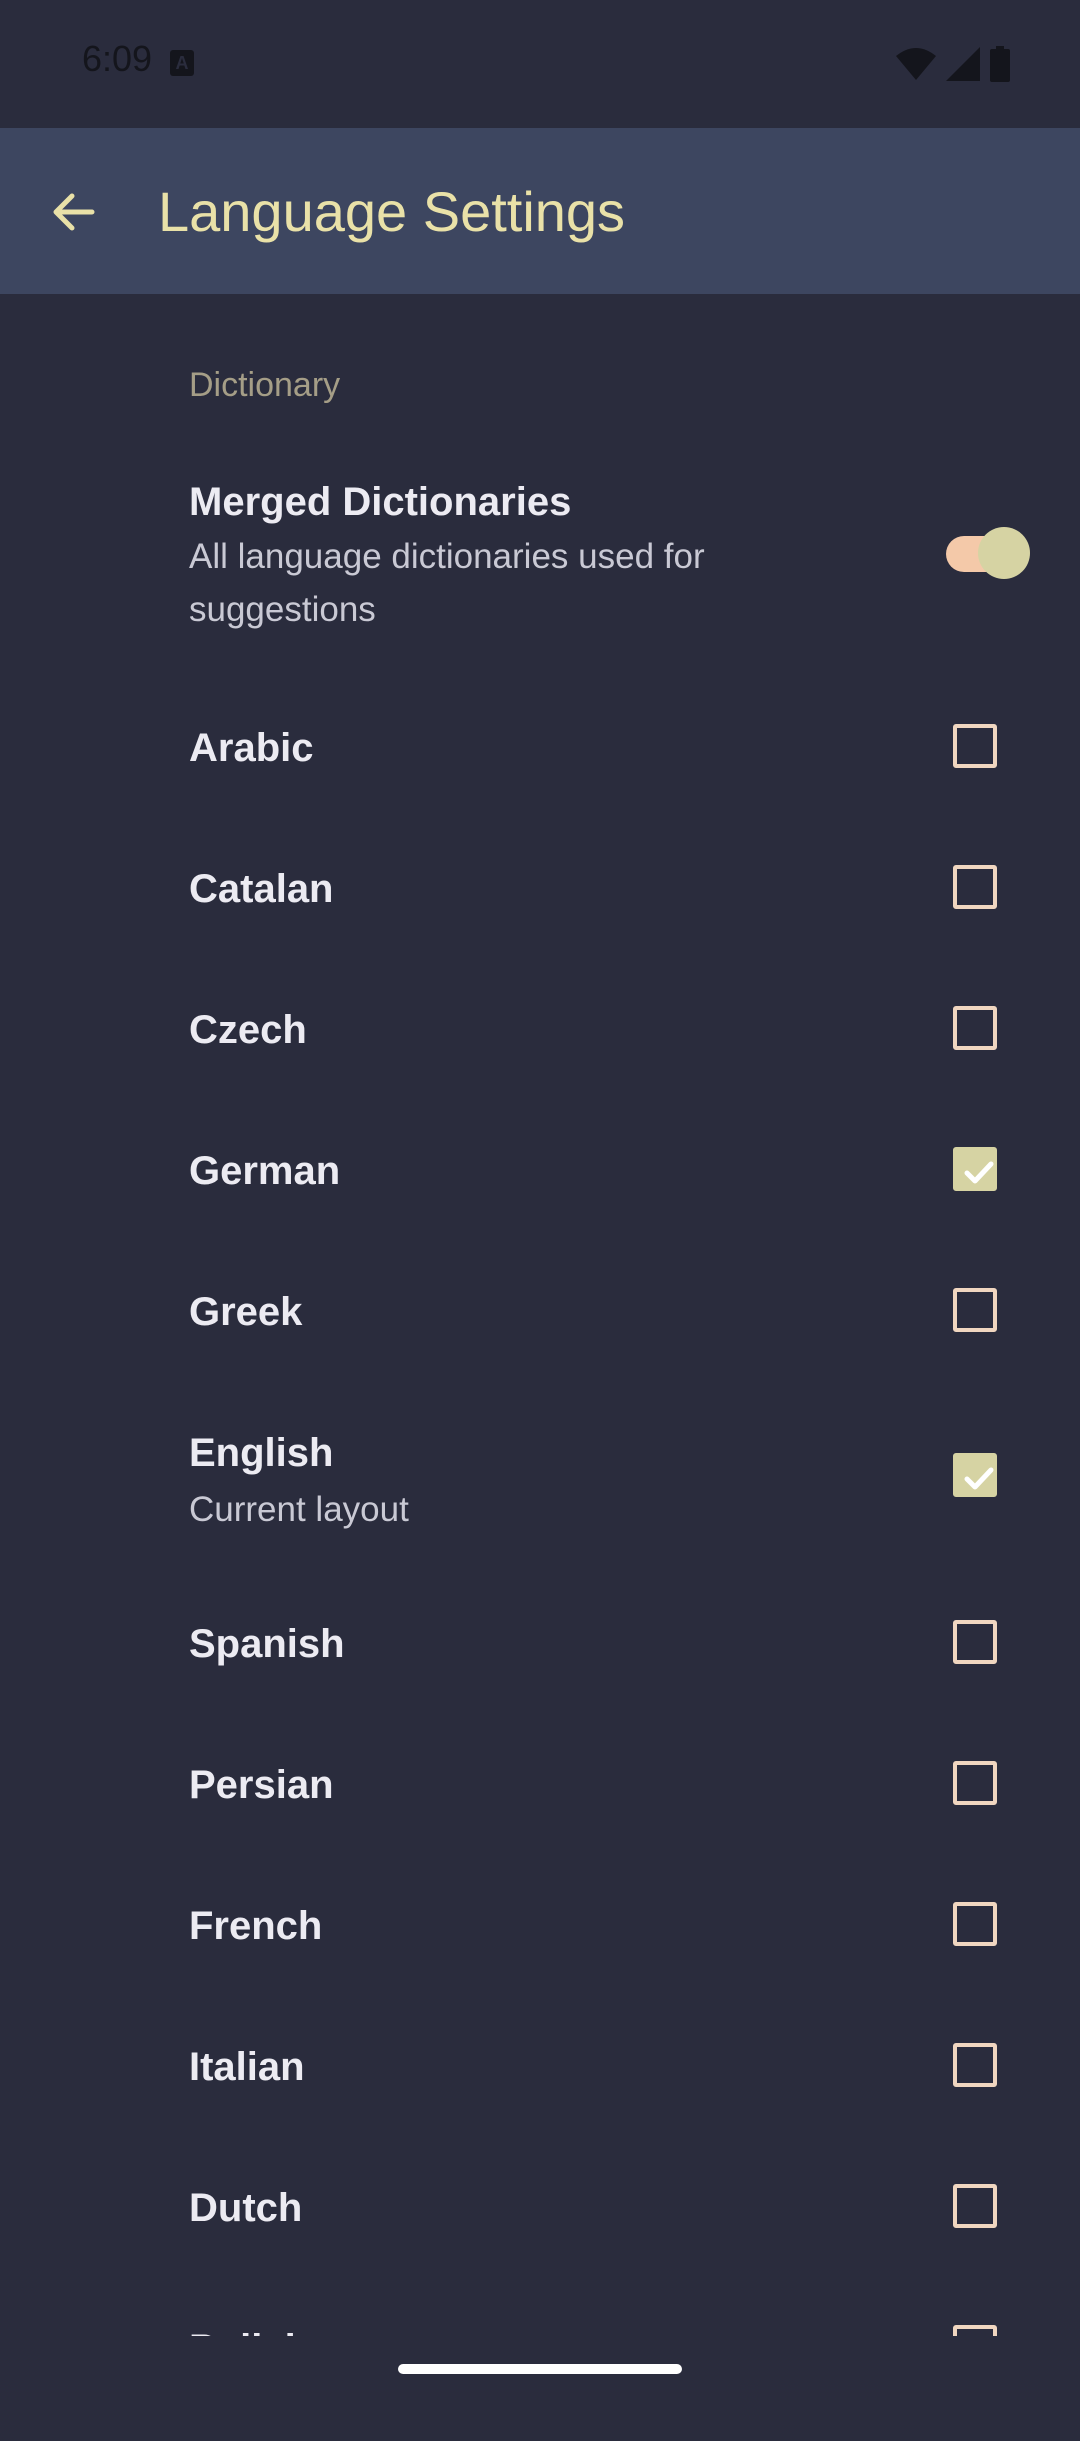 The width and height of the screenshot is (1080, 2441). I want to click on language-label: Czech, so click(248, 1030).